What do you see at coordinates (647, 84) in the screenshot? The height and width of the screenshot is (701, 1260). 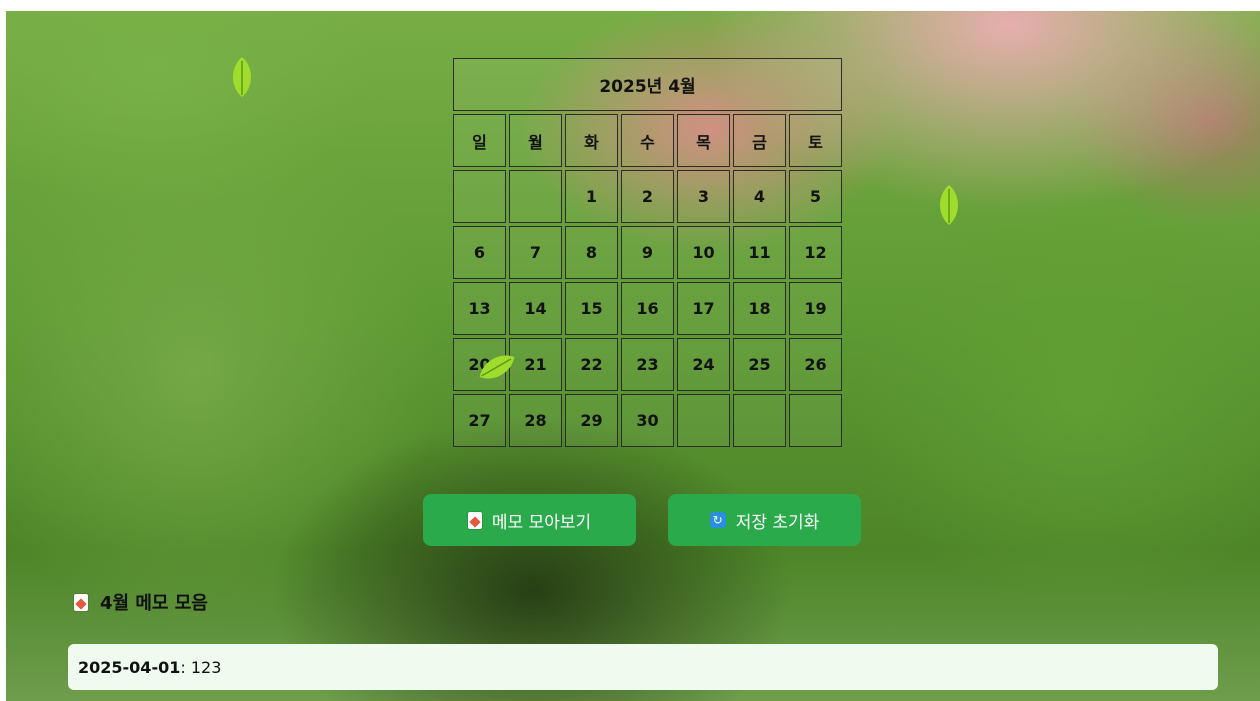 I see `calendar-title: 2025년 4월` at bounding box center [647, 84].